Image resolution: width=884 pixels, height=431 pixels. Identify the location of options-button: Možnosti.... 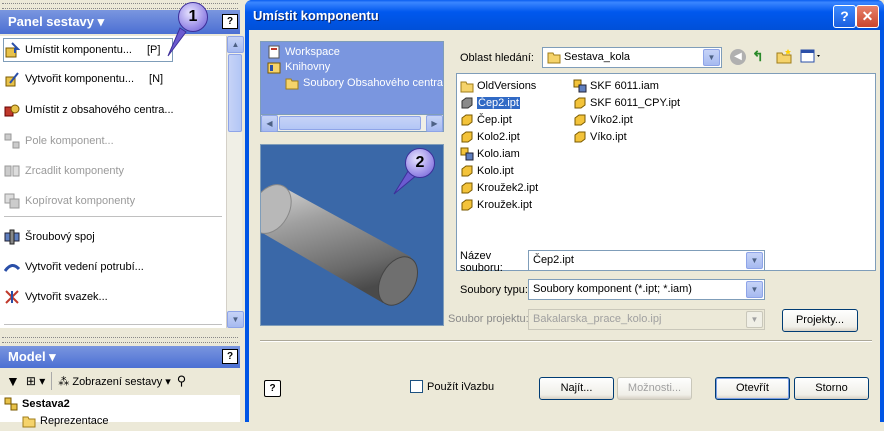
(654, 388).